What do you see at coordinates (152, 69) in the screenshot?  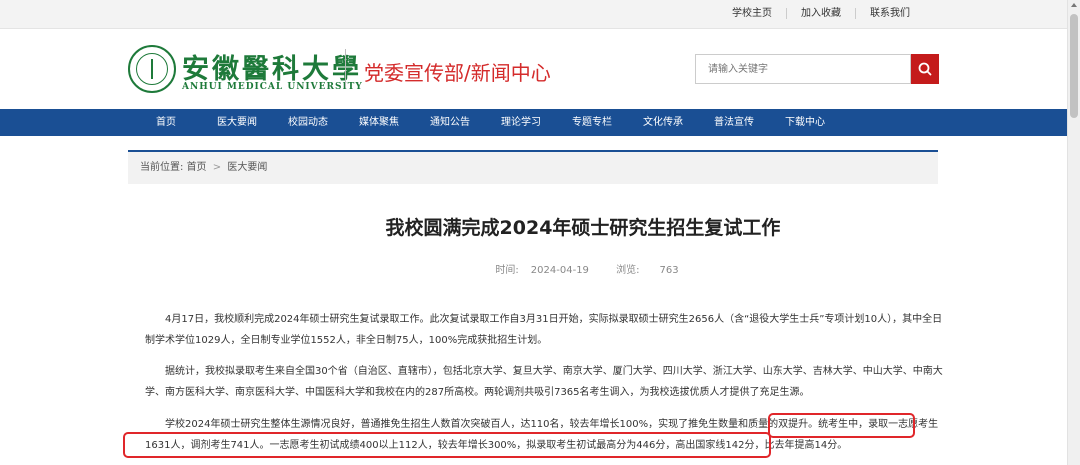 I see `university-emblem-icon` at bounding box center [152, 69].